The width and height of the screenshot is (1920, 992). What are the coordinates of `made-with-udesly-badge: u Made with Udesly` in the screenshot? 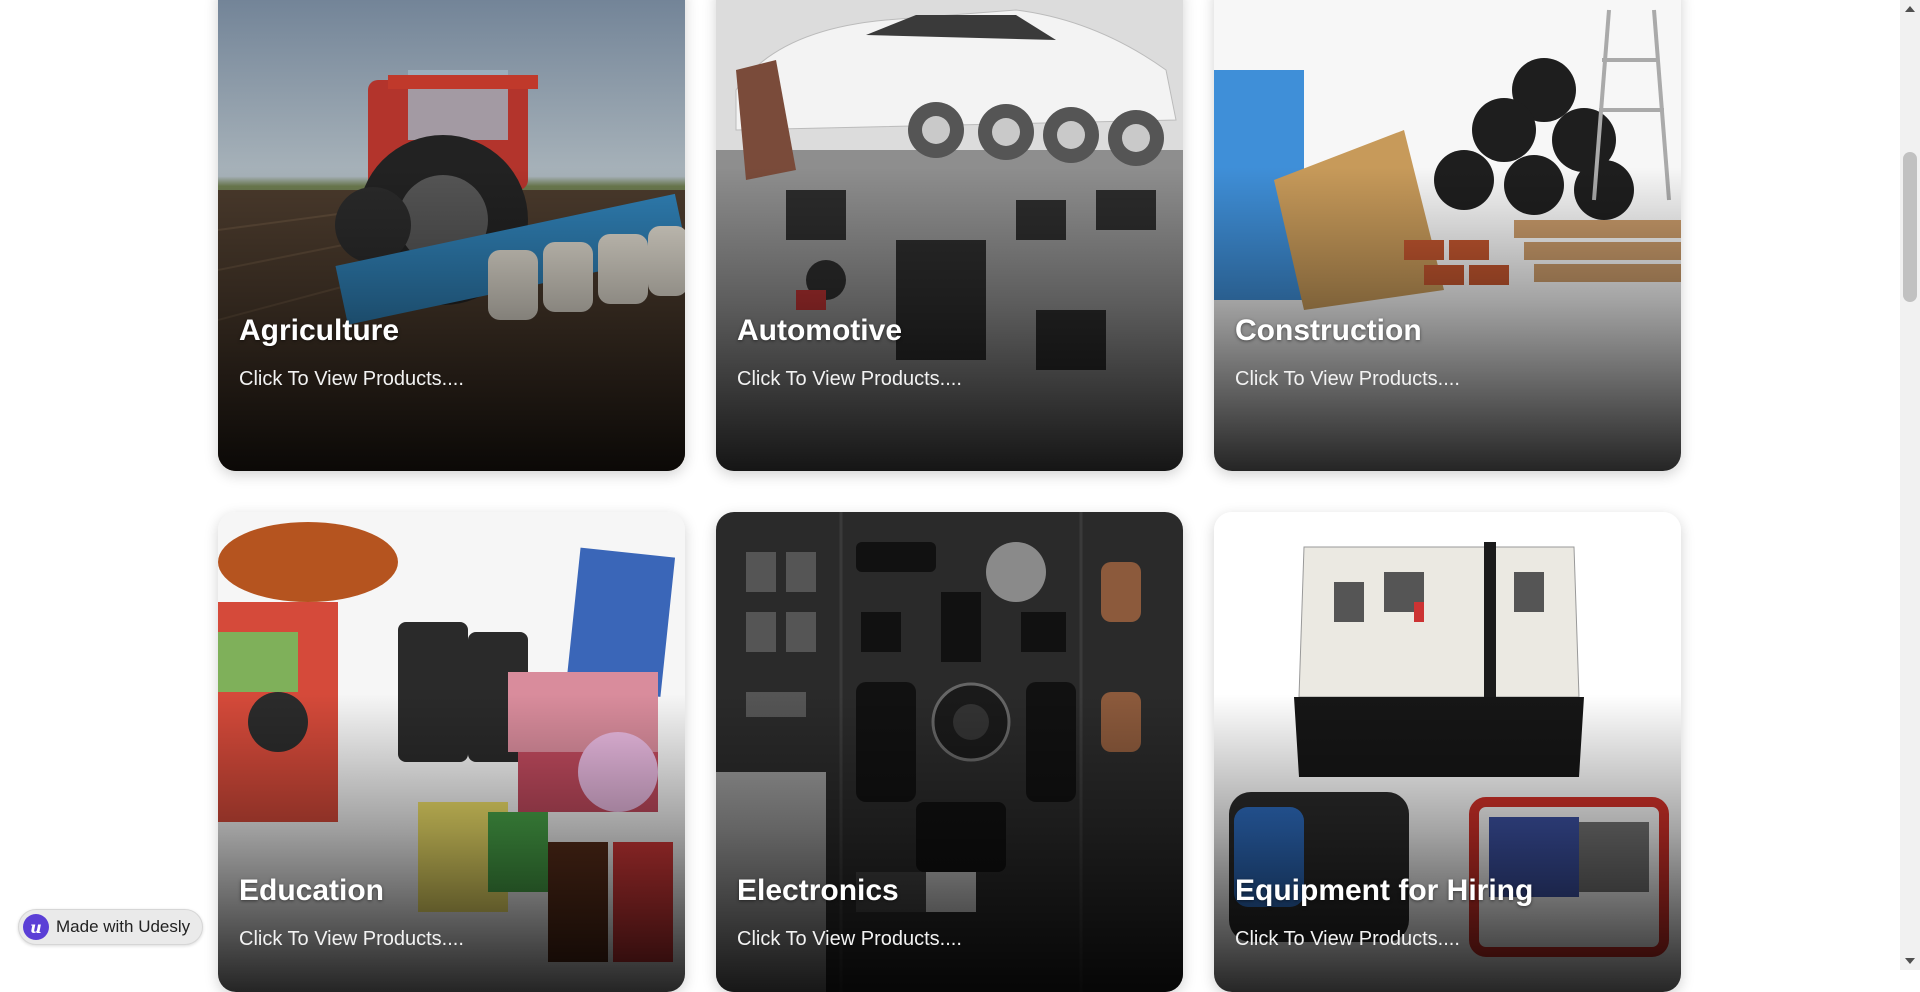 It's located at (111, 927).